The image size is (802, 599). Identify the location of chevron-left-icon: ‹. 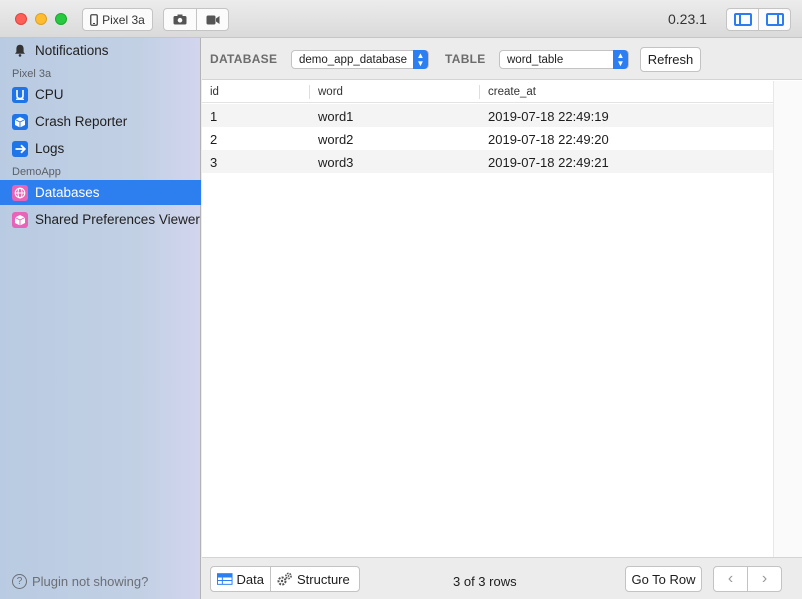
(730, 578).